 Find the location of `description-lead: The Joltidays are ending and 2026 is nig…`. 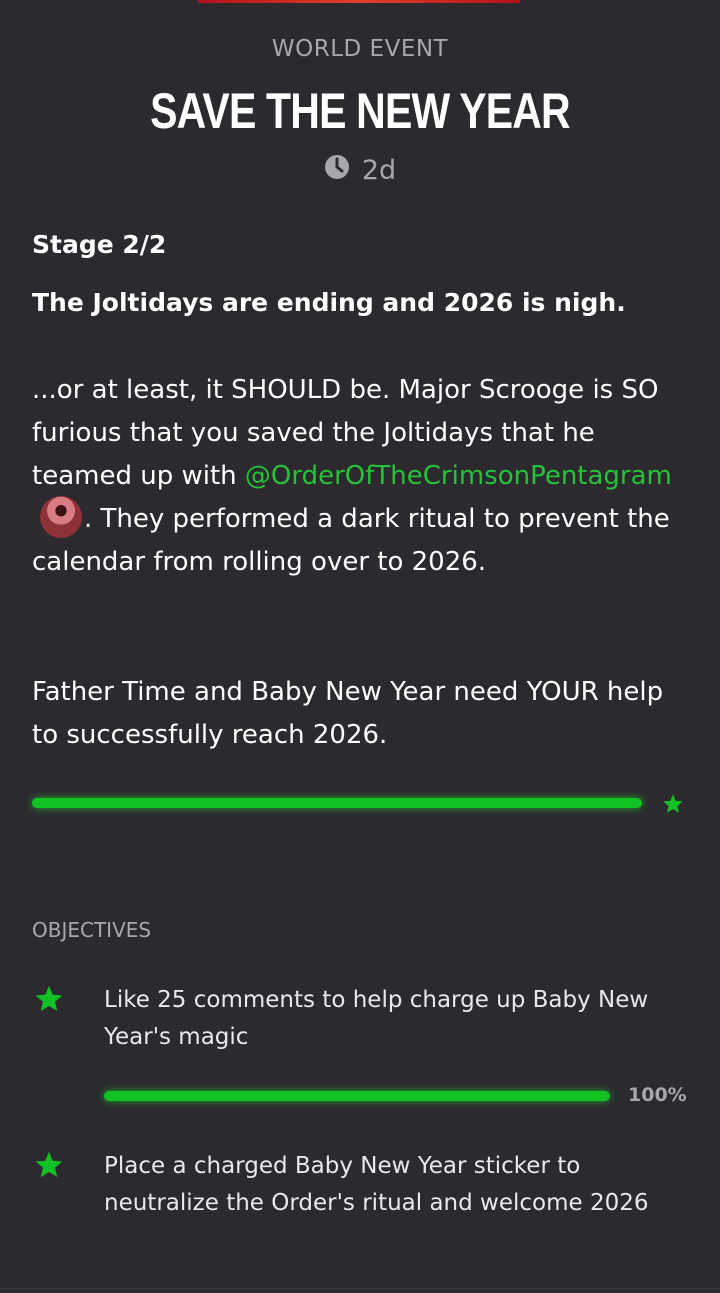

description-lead: The Joltidays are ending and 2026 is nig… is located at coordinates (329, 302).